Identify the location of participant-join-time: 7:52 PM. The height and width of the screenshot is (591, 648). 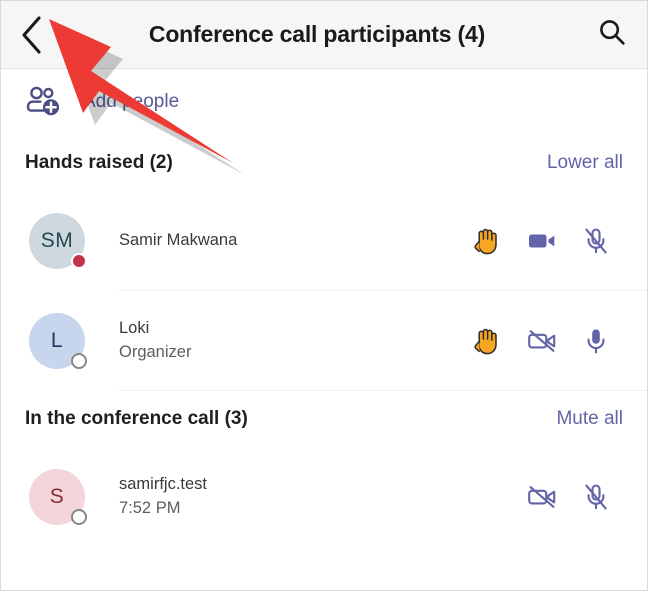
(150, 508).